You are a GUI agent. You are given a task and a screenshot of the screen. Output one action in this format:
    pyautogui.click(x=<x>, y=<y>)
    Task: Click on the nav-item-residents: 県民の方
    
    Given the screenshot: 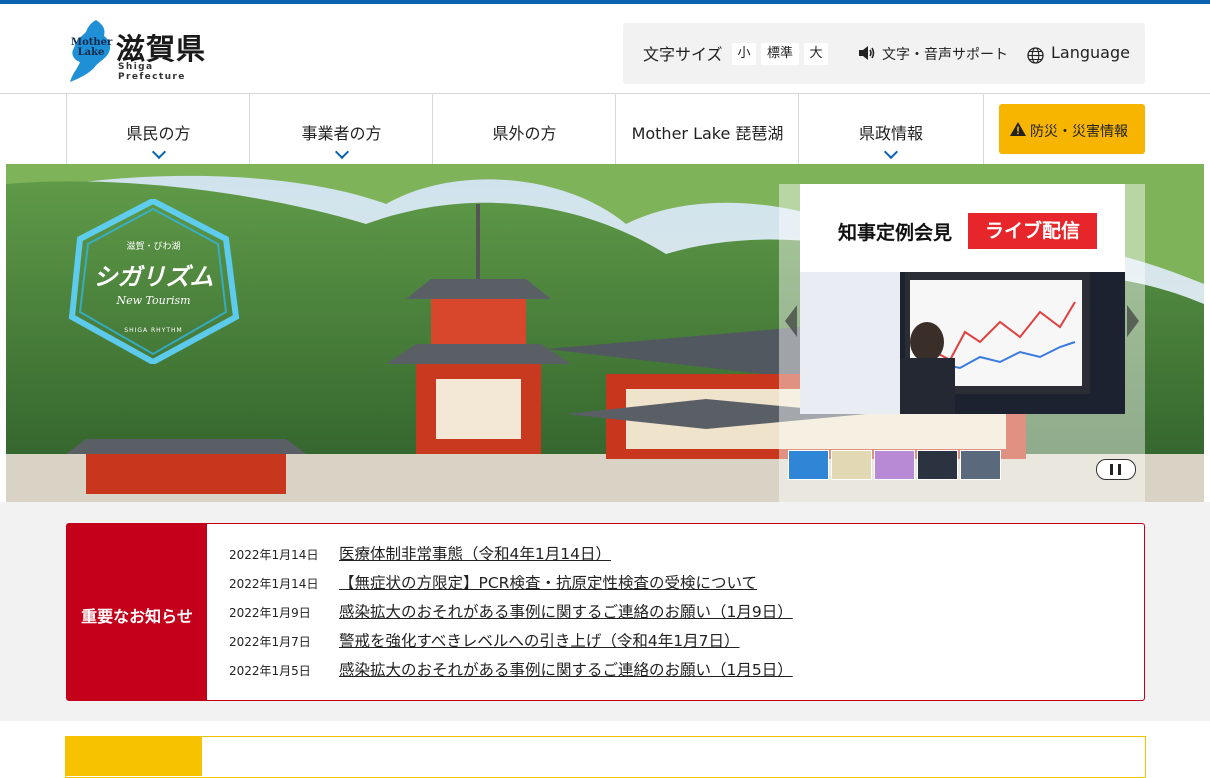 What is the action you would take?
    pyautogui.click(x=158, y=129)
    